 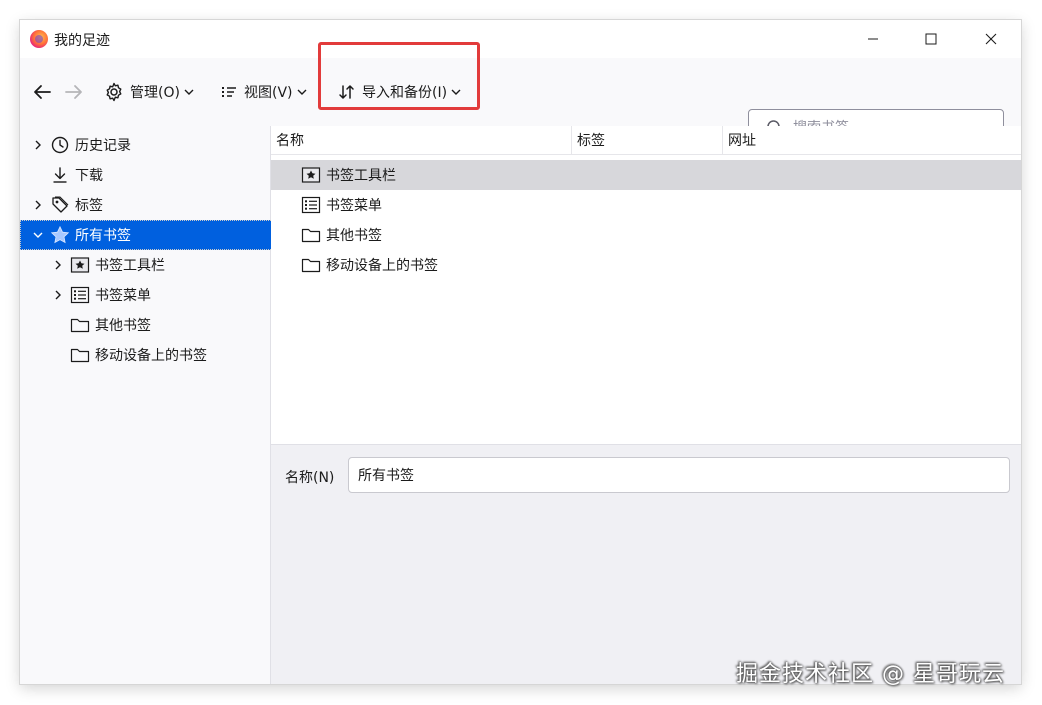 What do you see at coordinates (150, 145) in the screenshot?
I see `tree-item-history: 历史记录` at bounding box center [150, 145].